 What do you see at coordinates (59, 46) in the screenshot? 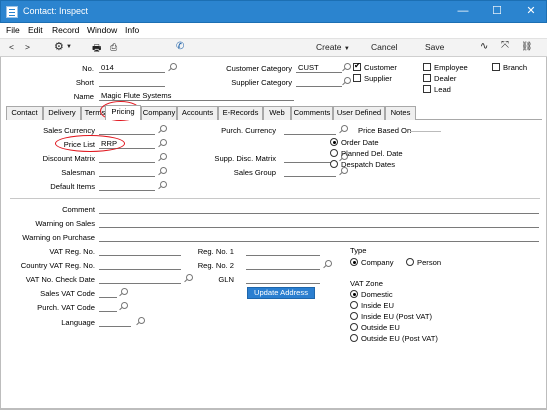
I see `gear-icon: ⚙` at bounding box center [59, 46].